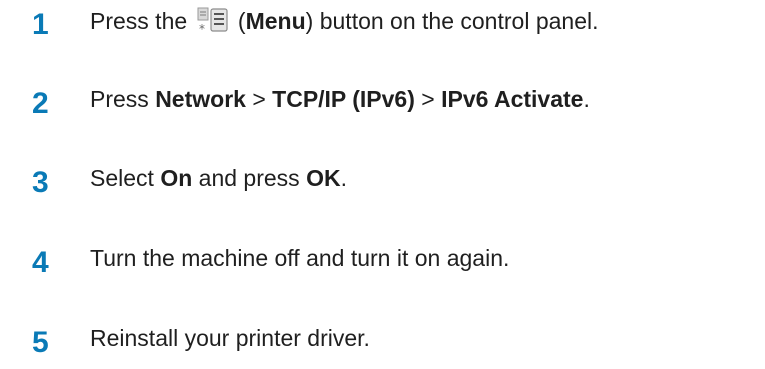 The width and height of the screenshot is (765, 369). What do you see at coordinates (40, 182) in the screenshot?
I see `step-number: 3` at bounding box center [40, 182].